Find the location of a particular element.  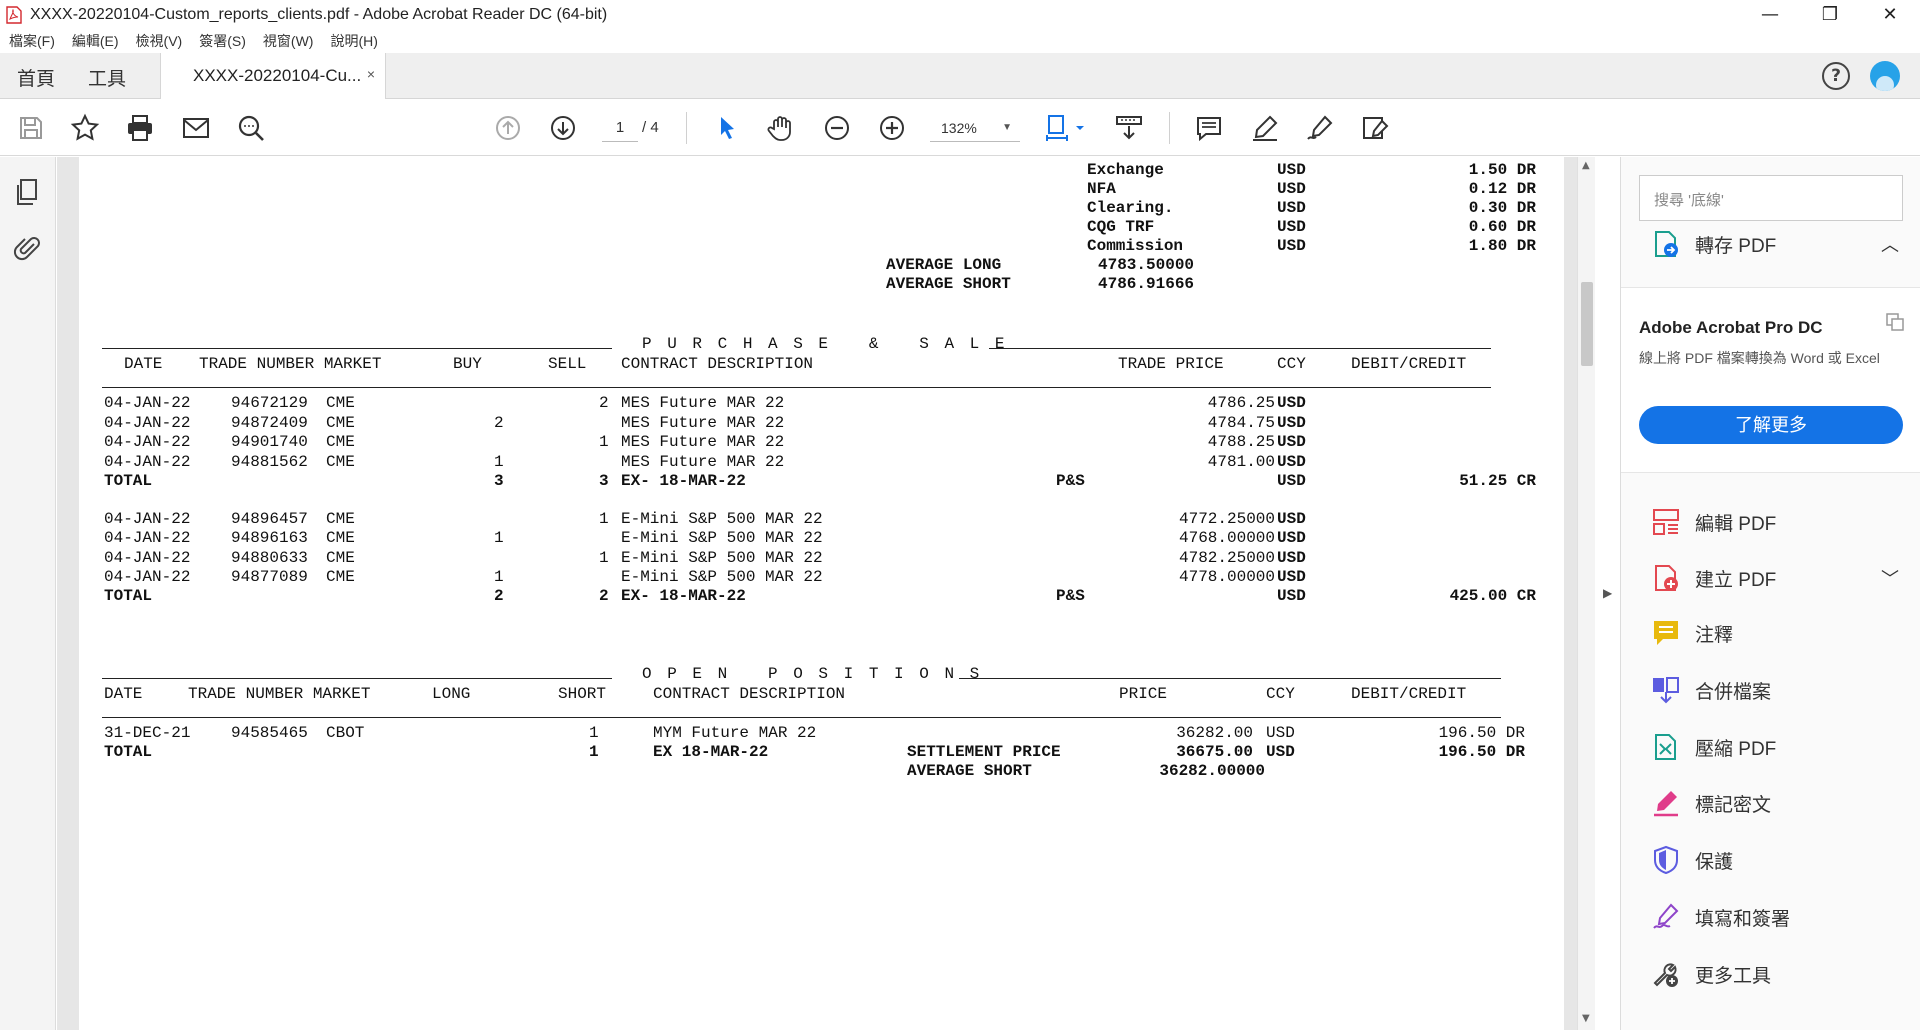

fee-label: NFA is located at coordinates (1101, 189).